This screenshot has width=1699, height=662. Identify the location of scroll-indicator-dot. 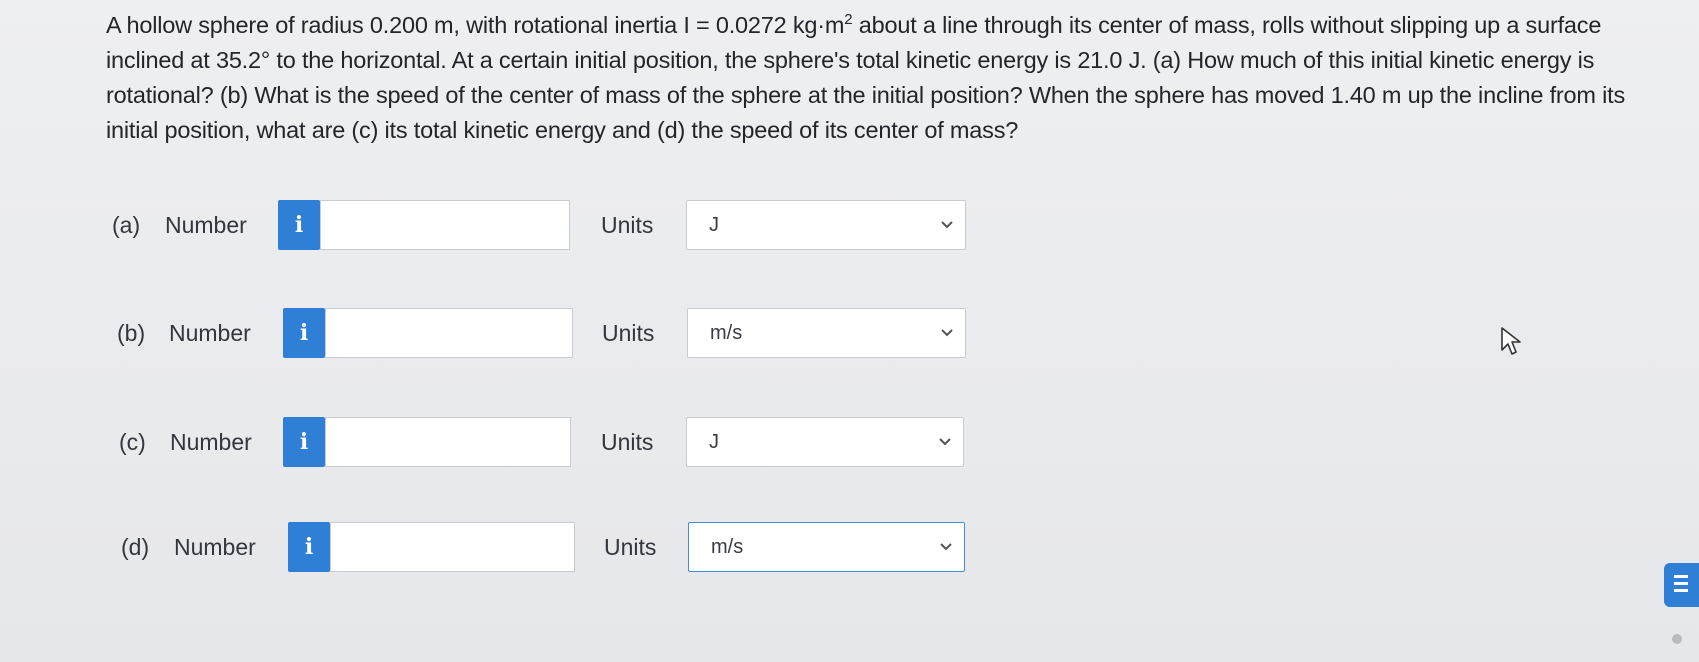
(1677, 639).